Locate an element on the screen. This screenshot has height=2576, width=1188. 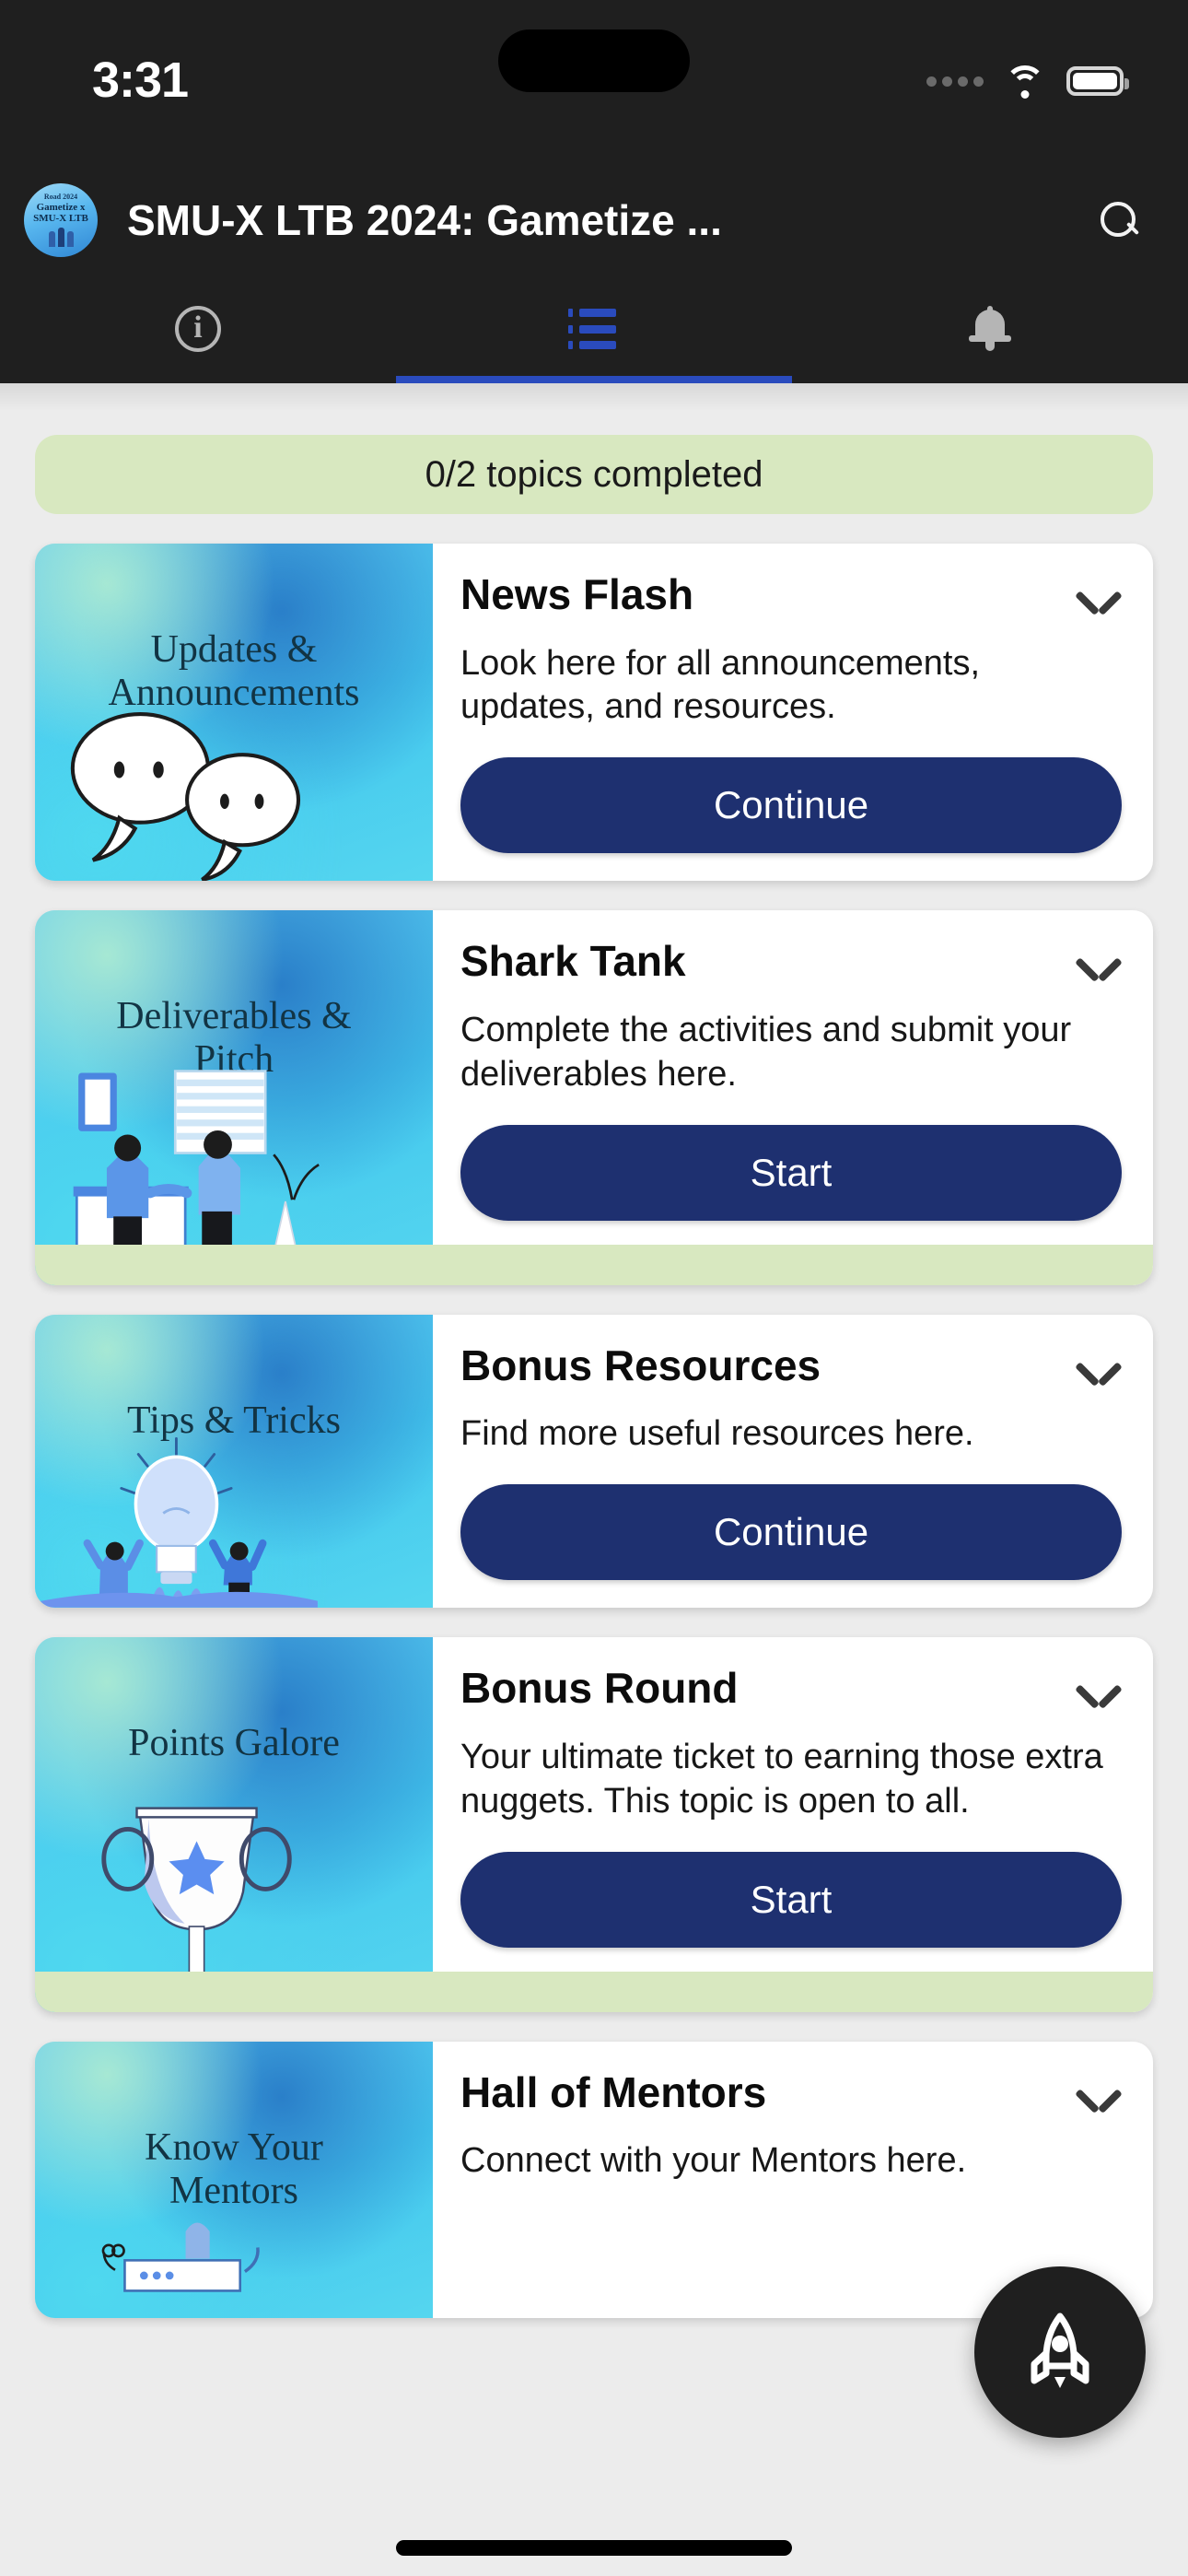
app-logo-line2: SMU-X LTB is located at coordinates (60, 218).